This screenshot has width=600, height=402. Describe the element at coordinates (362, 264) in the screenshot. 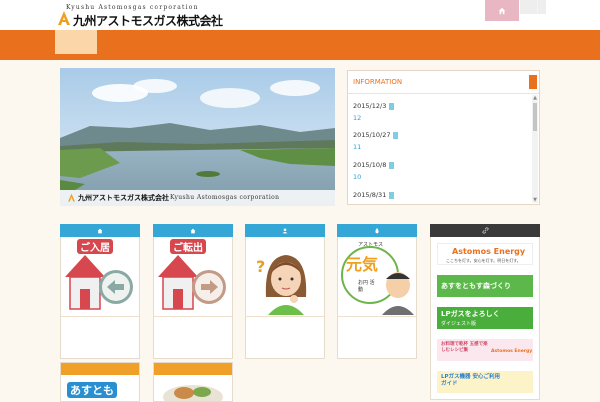

I see `genki-label: 元気` at that location.